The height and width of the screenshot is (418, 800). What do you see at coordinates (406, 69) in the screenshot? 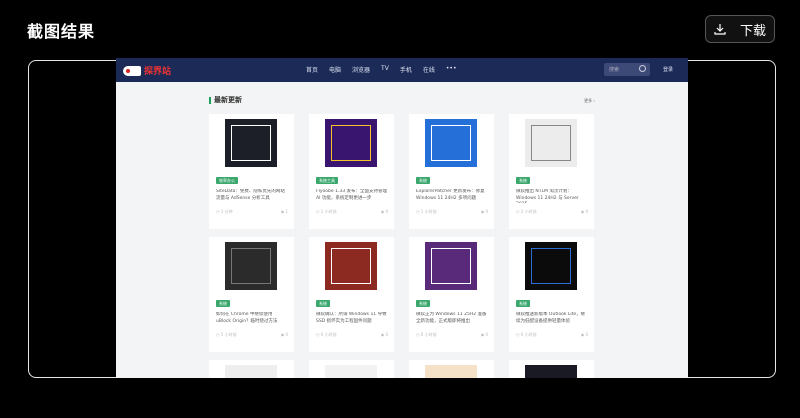
I see `menu-item-mobile: 手机` at bounding box center [406, 69].